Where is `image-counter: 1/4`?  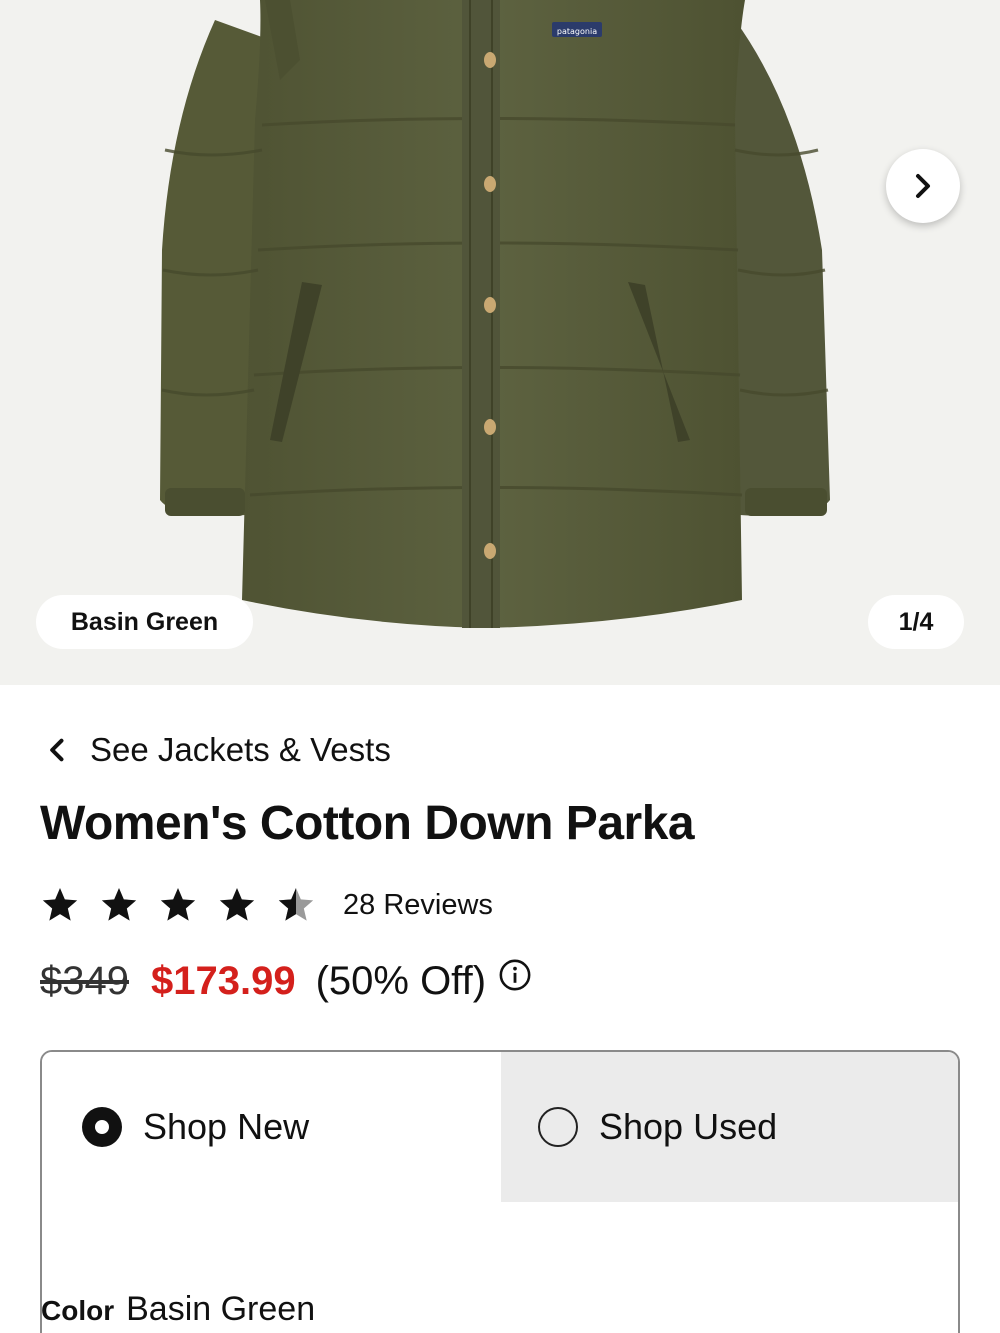
image-counter: 1/4 is located at coordinates (916, 622).